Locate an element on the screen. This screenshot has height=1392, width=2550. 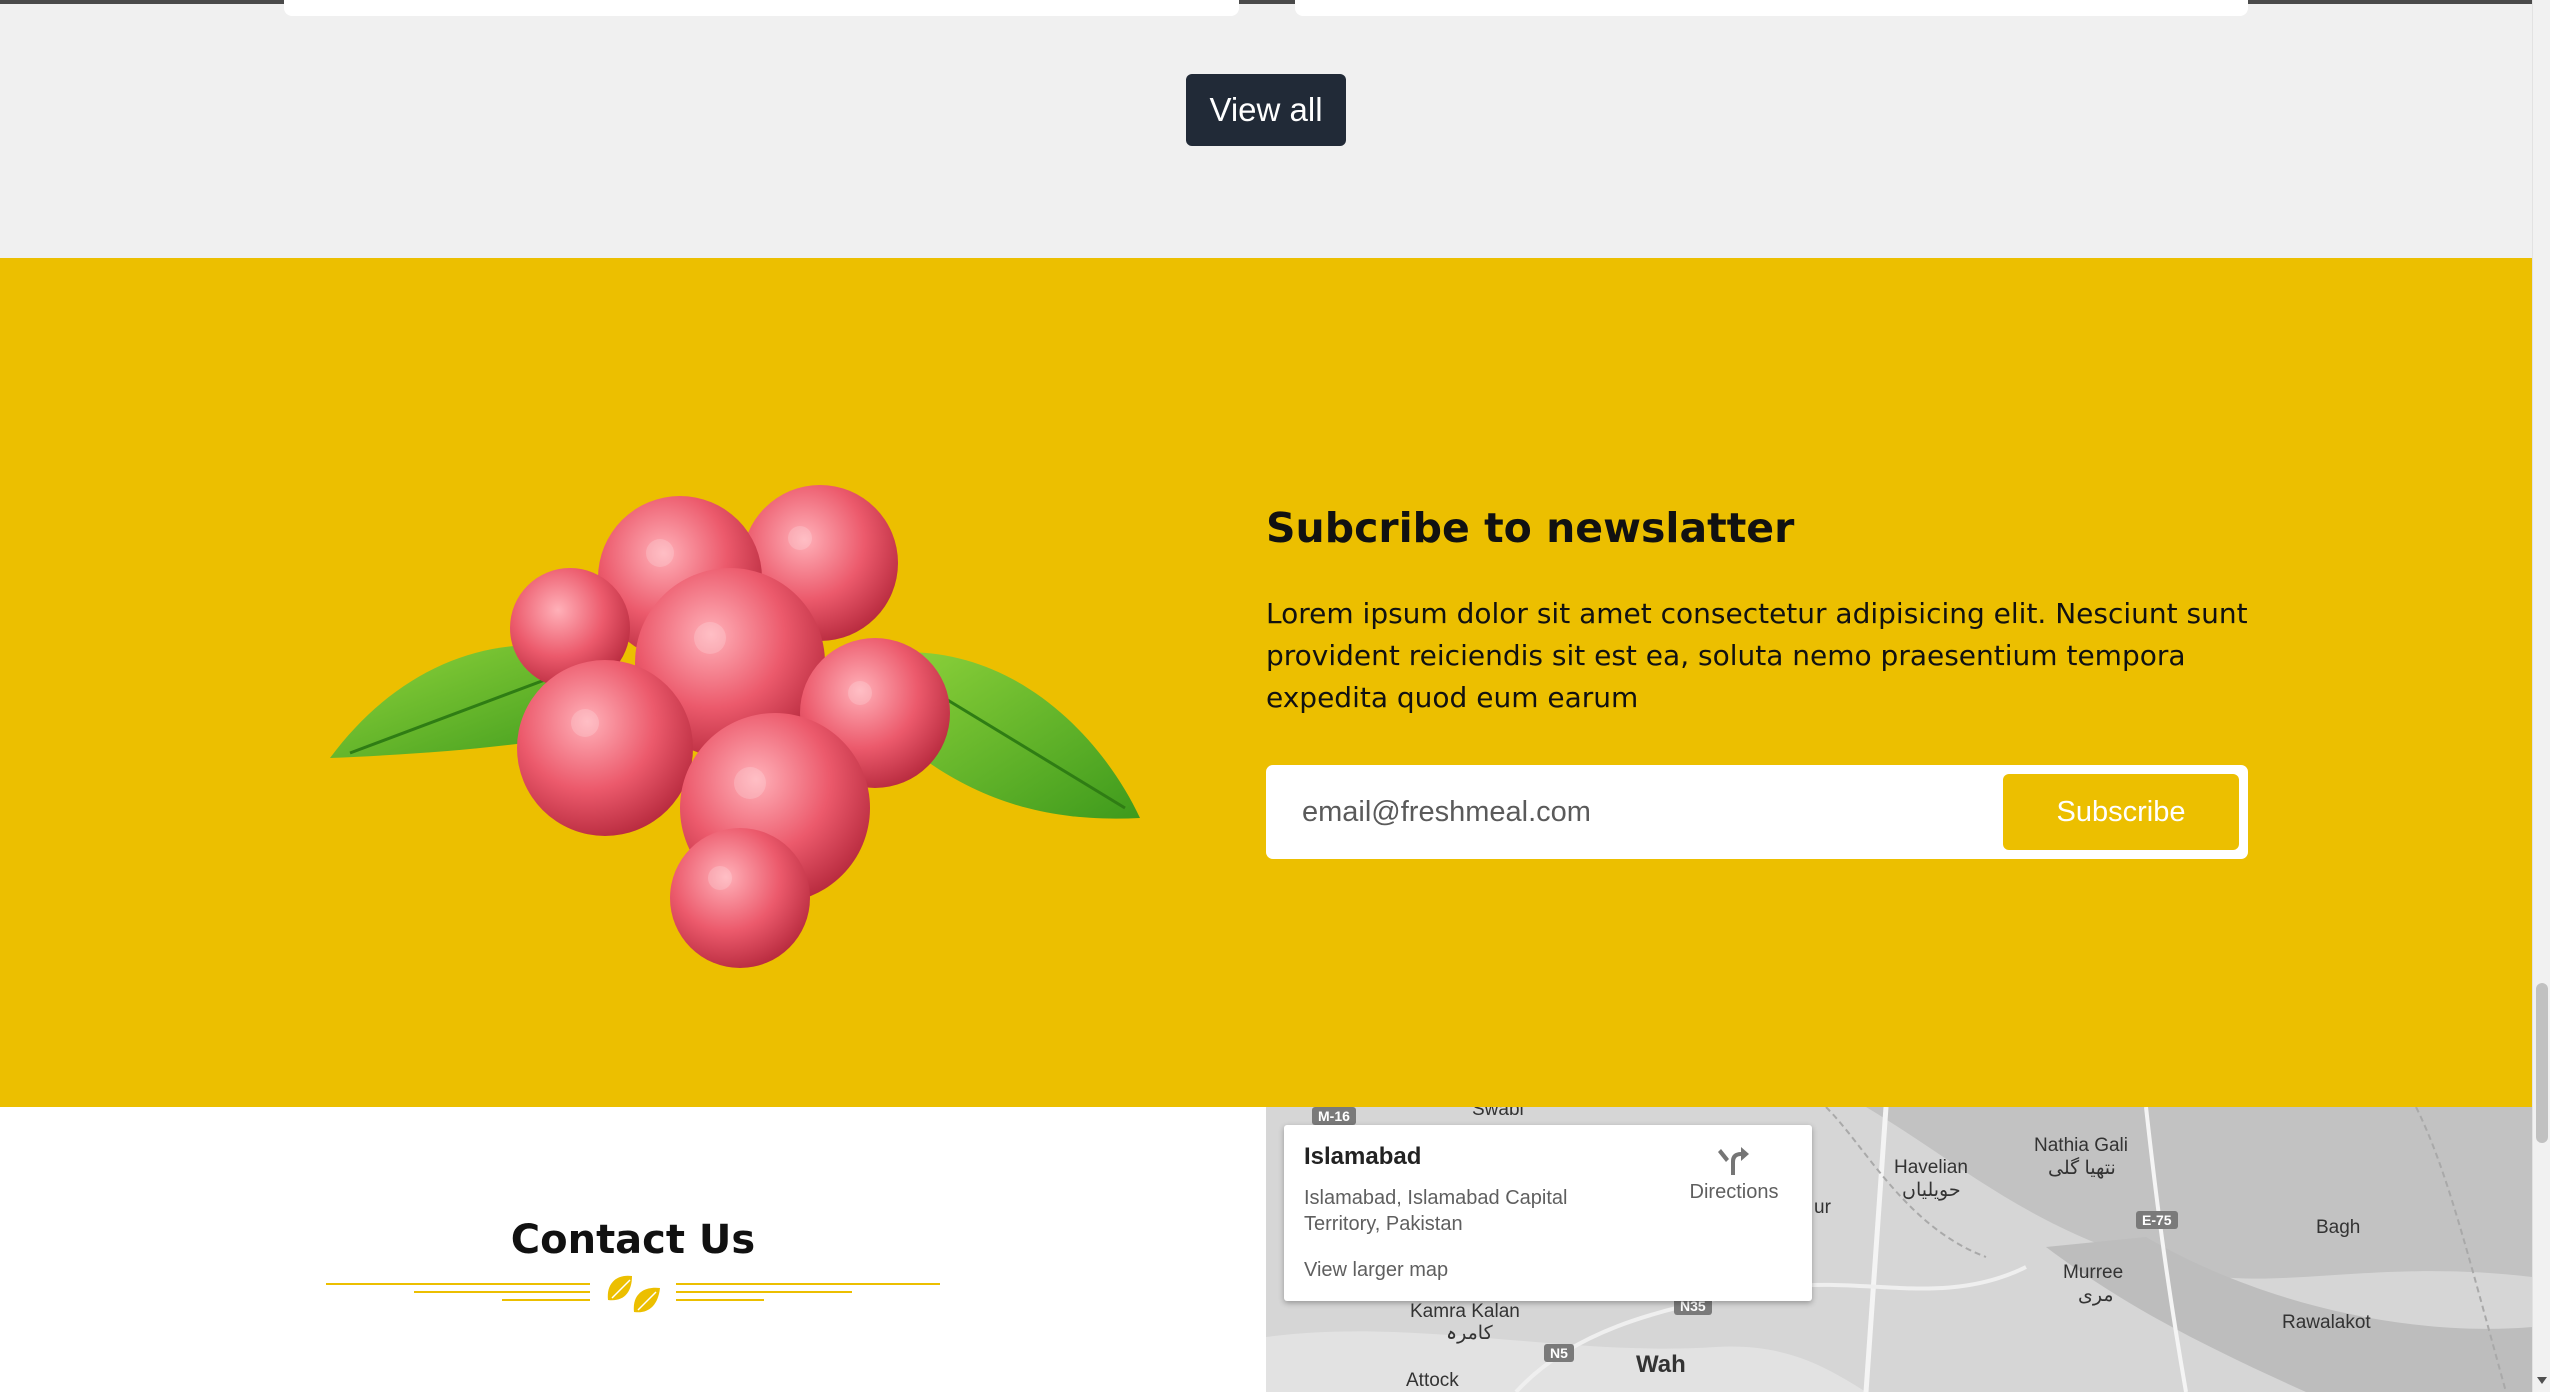
map-label: Nathia Gali is located at coordinates (2081, 1145).